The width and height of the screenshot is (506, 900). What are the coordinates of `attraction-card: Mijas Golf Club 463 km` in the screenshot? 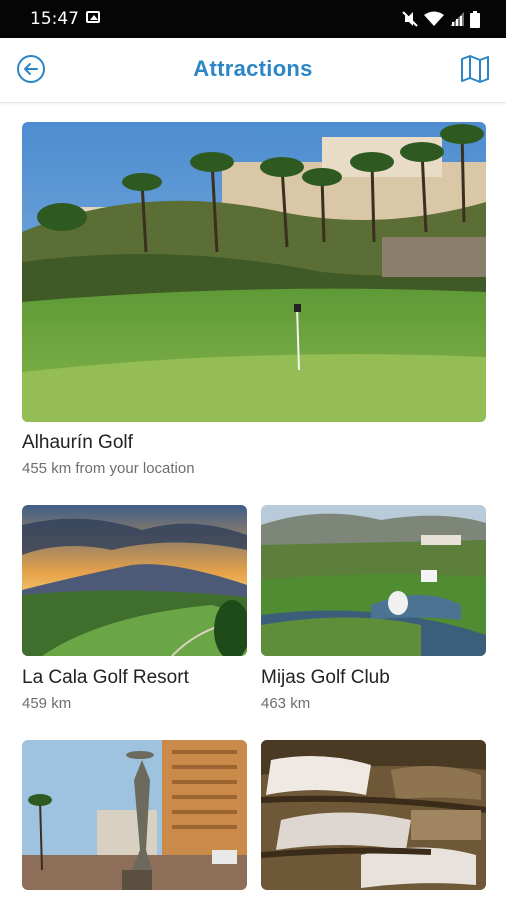 It's located at (373, 610).